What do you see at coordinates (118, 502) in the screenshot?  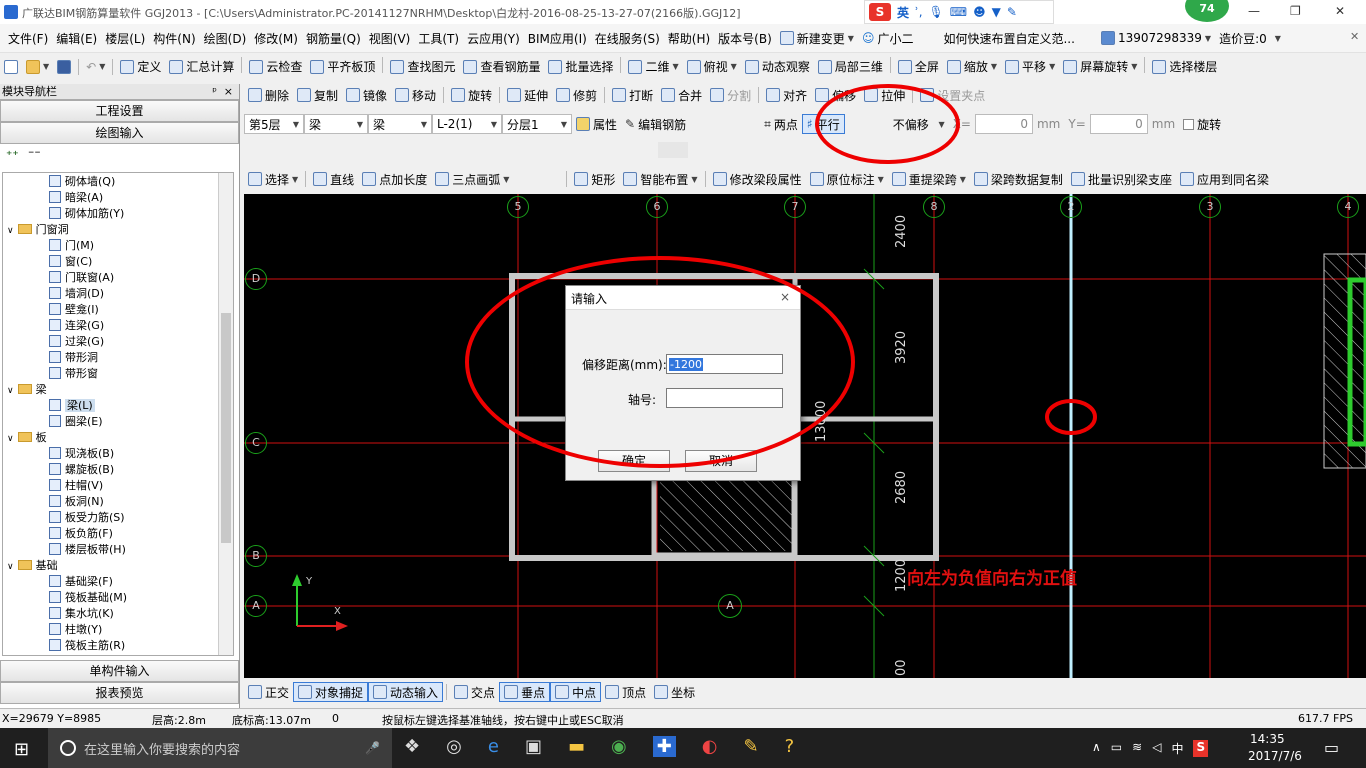 I see `tree-item: 板洞(N)` at bounding box center [118, 502].